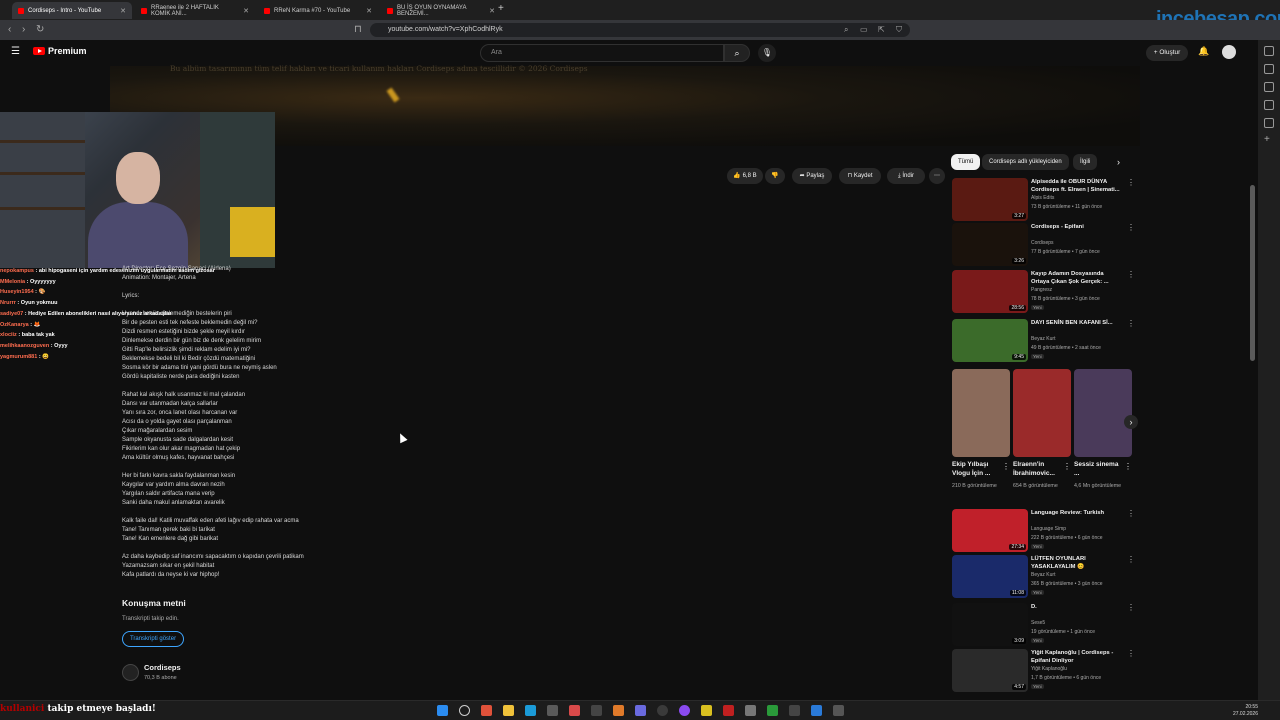  I want to click on search-icon: ⌕, so click(737, 53).